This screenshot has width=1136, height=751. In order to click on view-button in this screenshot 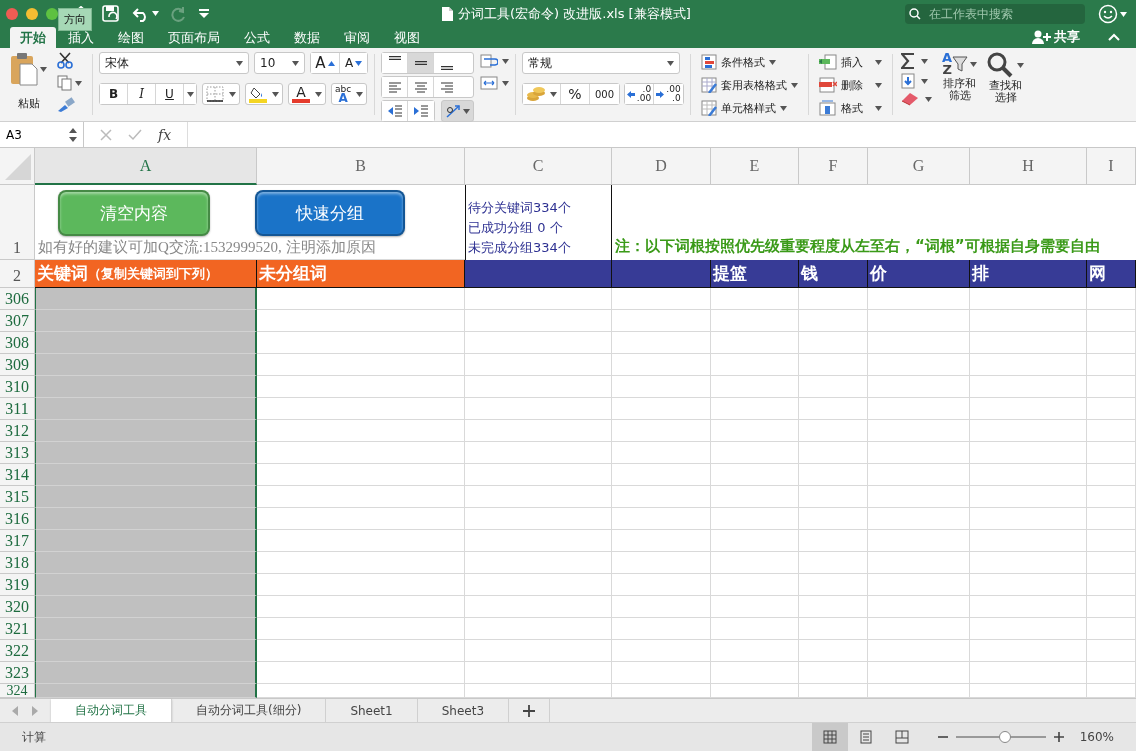, I will do `click(829, 737)`.